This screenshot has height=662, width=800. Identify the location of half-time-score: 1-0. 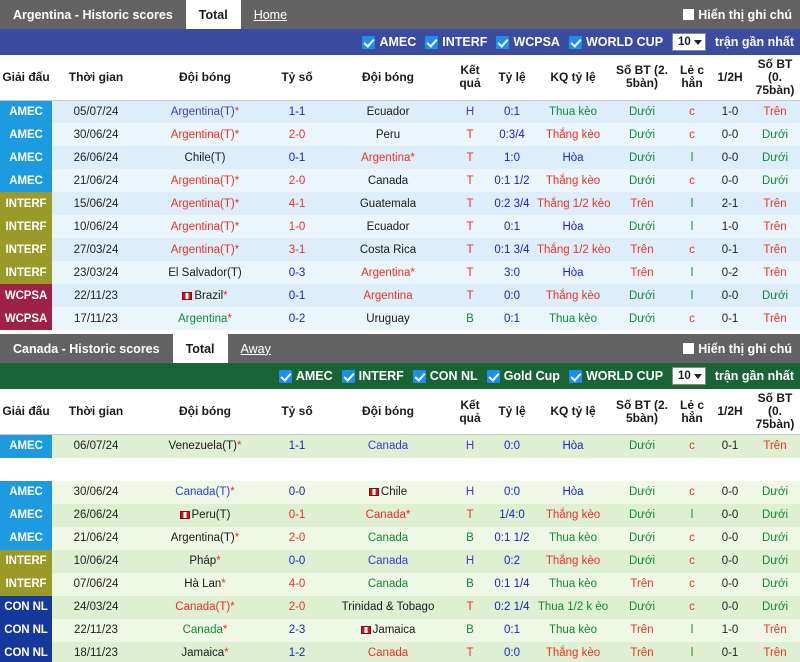
(730, 111).